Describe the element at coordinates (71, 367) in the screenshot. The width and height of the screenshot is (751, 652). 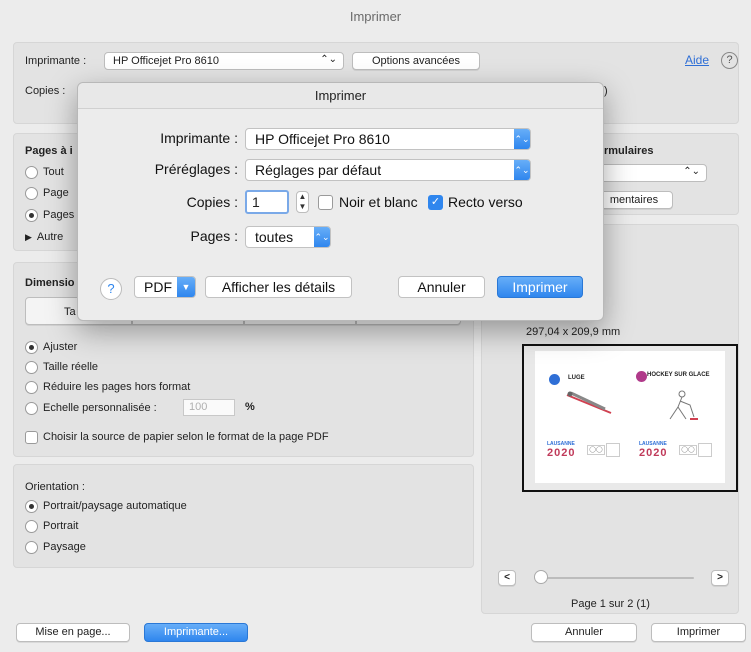
I see `radio-label: Taille réelle` at that location.